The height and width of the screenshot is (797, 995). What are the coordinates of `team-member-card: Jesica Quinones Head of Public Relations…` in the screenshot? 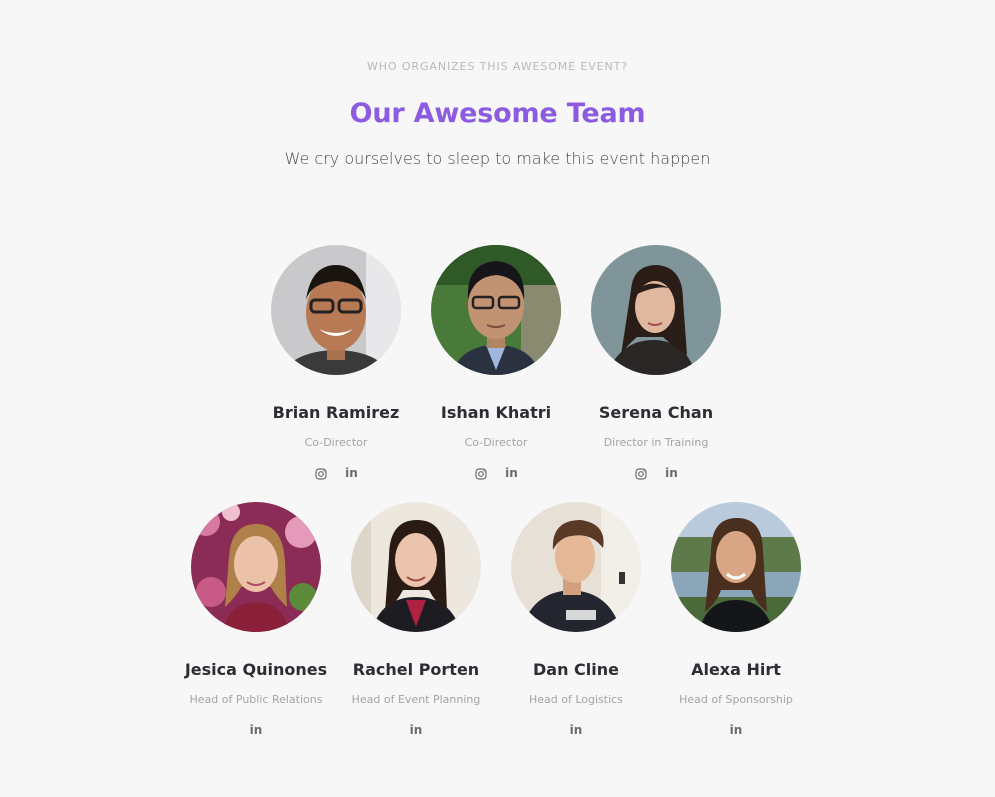 It's located at (256, 620).